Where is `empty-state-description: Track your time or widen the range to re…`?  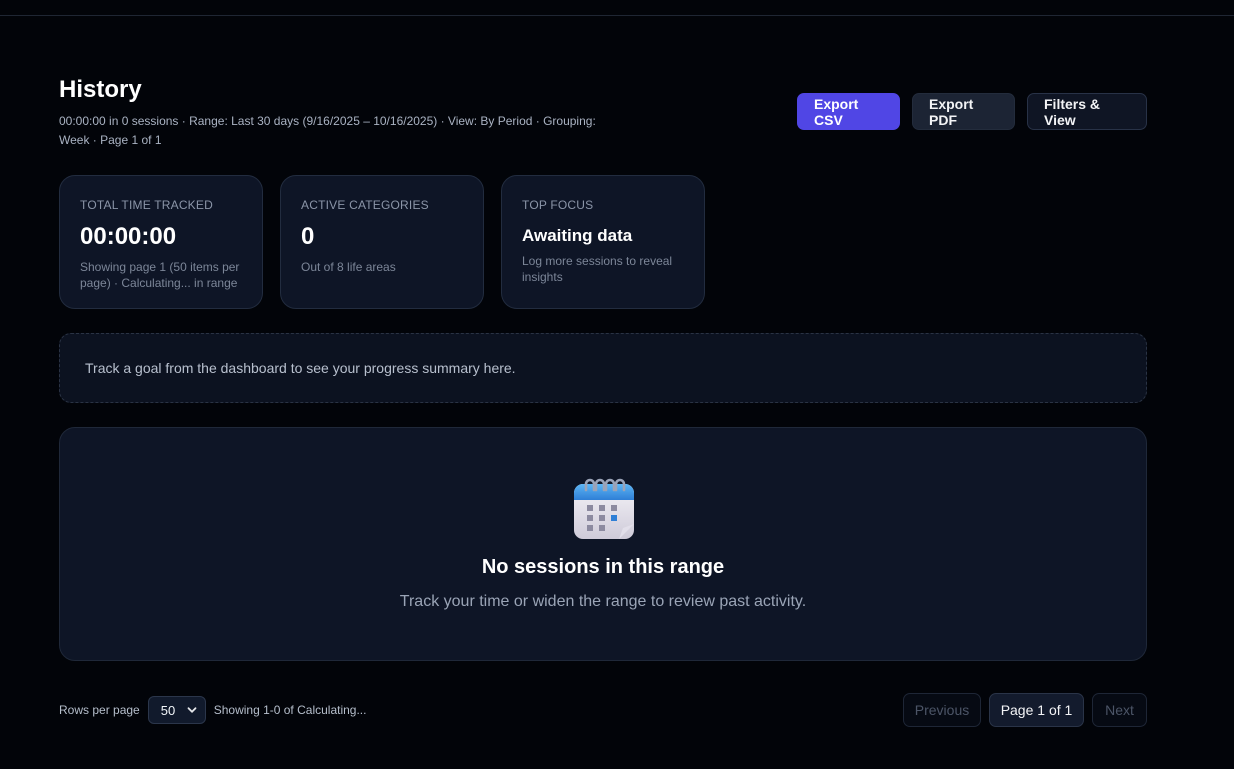
empty-state-description: Track your time or widen the range to re… is located at coordinates (603, 601).